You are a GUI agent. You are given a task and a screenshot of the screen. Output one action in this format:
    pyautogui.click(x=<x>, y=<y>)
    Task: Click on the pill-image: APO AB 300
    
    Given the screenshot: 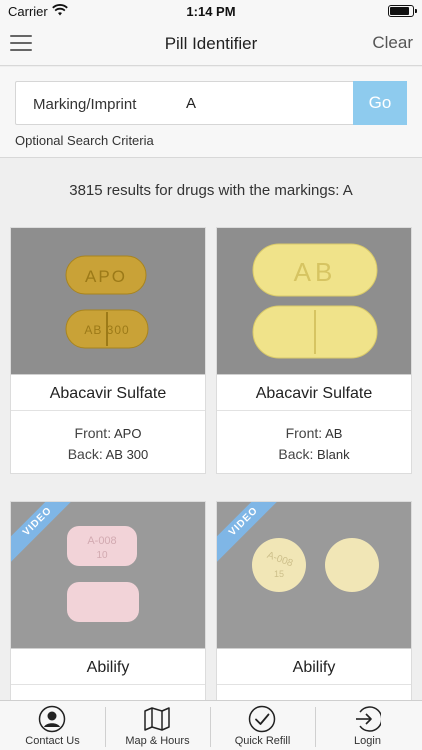 What is the action you would take?
    pyautogui.click(x=107, y=302)
    